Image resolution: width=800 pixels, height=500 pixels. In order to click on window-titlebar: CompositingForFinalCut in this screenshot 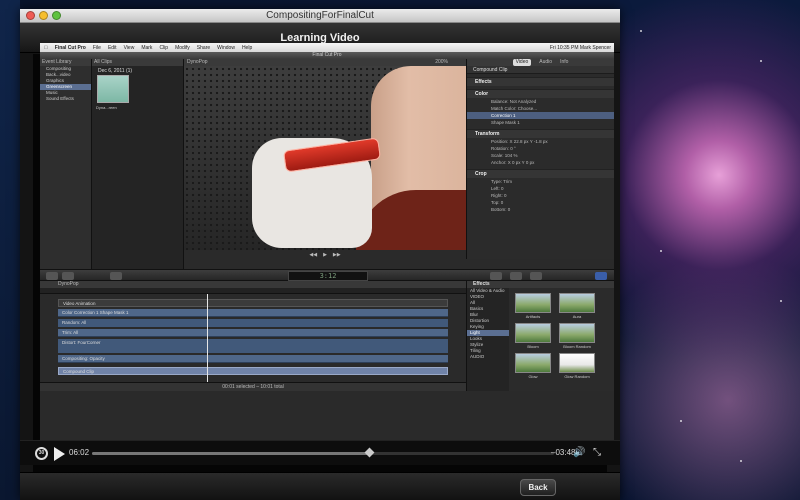, I will do `click(320, 16)`.